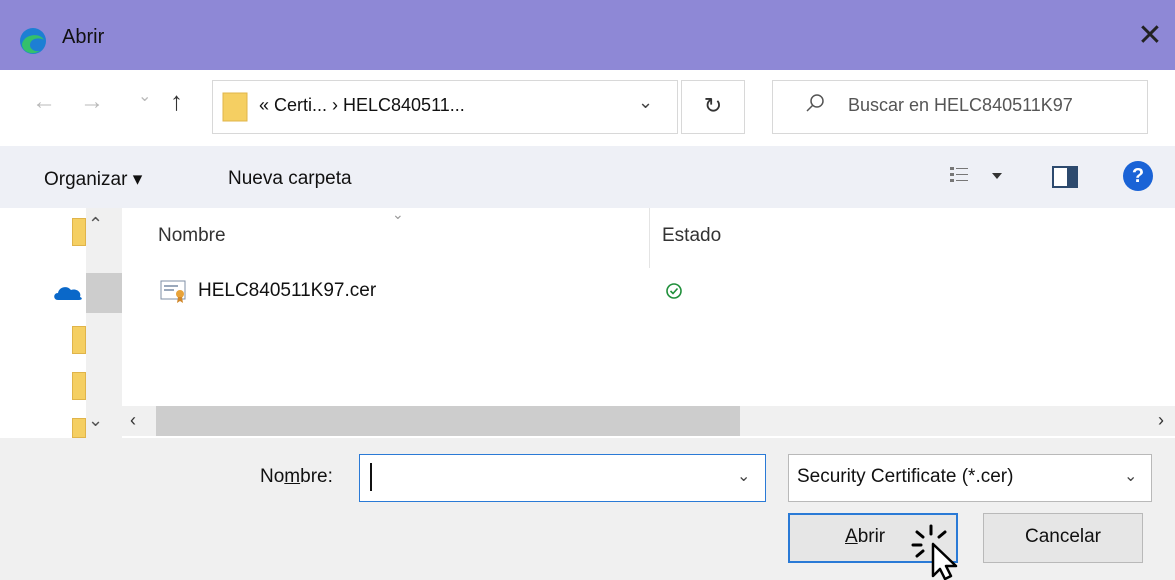  What do you see at coordinates (192, 236) in the screenshot?
I see `column-header-name: Nombre` at bounding box center [192, 236].